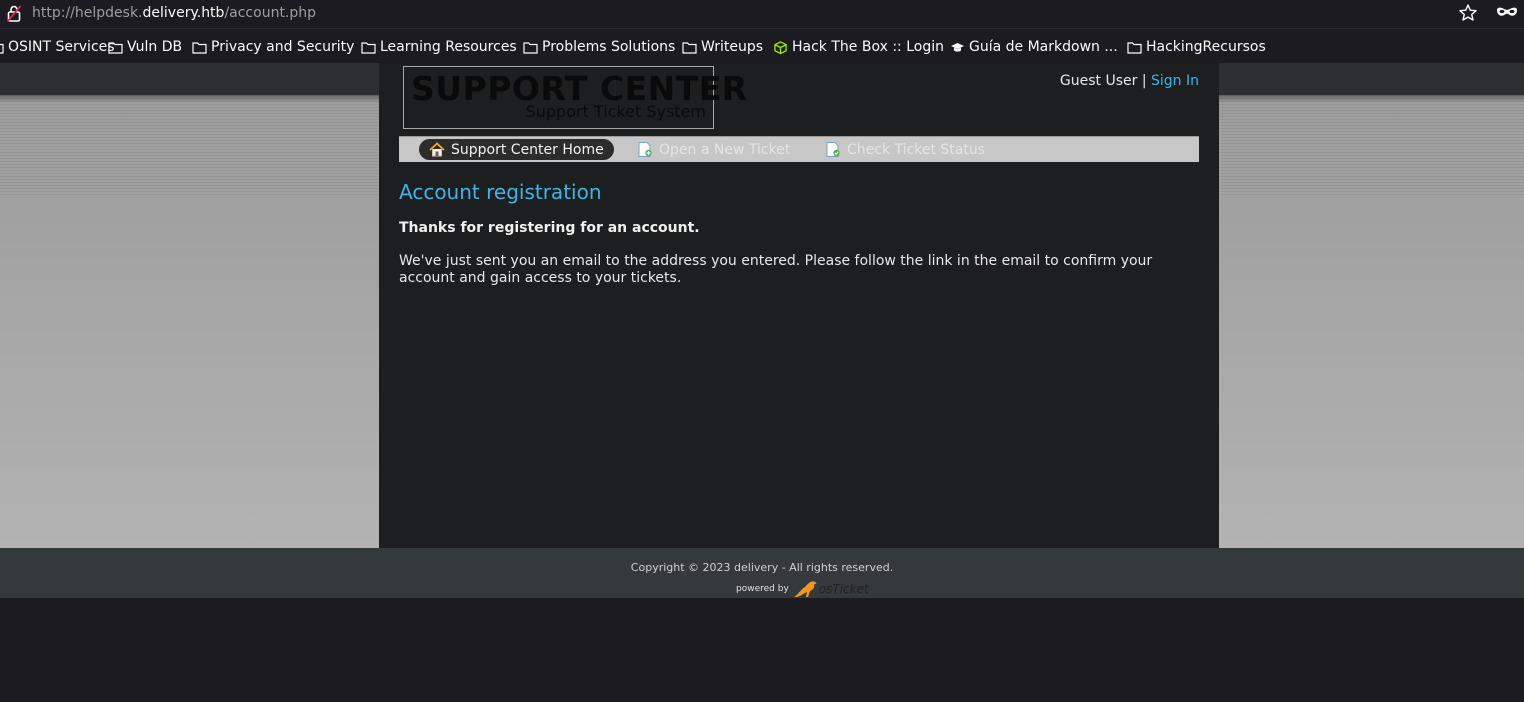  I want to click on bookmark-hack-the-box: Hack The Box :: Login, so click(858, 47).